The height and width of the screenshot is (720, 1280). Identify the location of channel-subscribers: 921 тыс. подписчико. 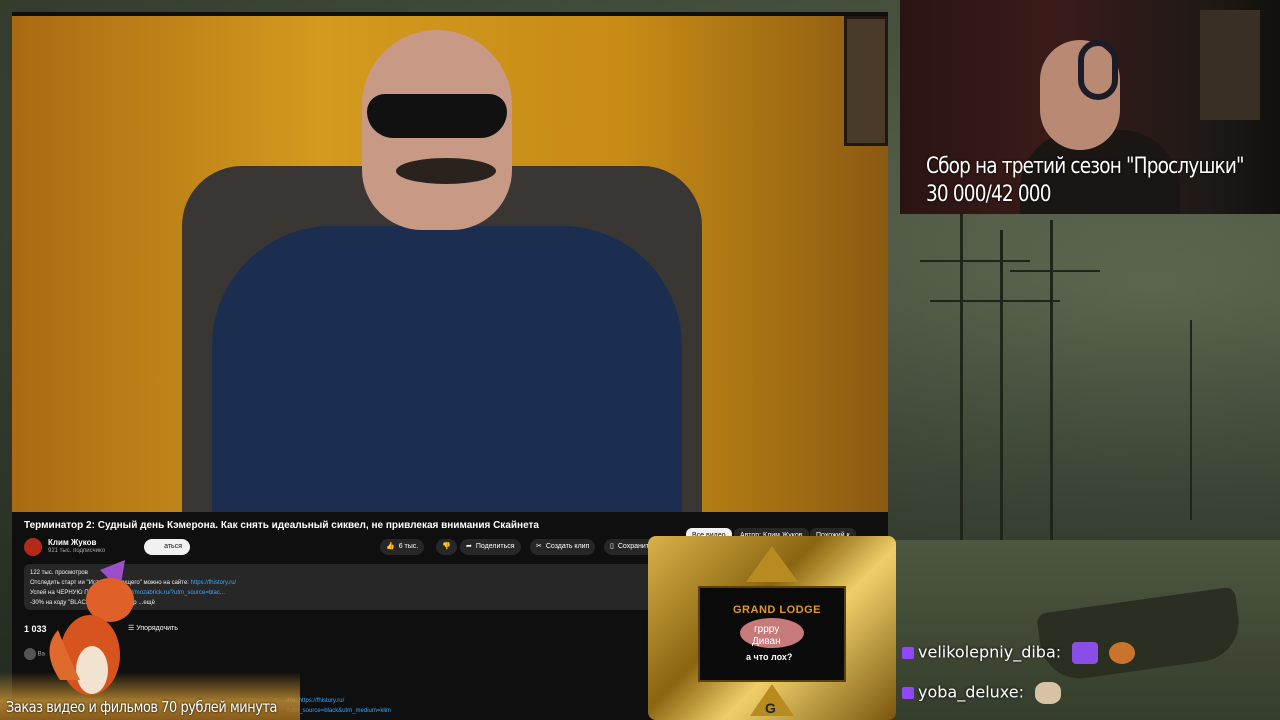
(77, 551).